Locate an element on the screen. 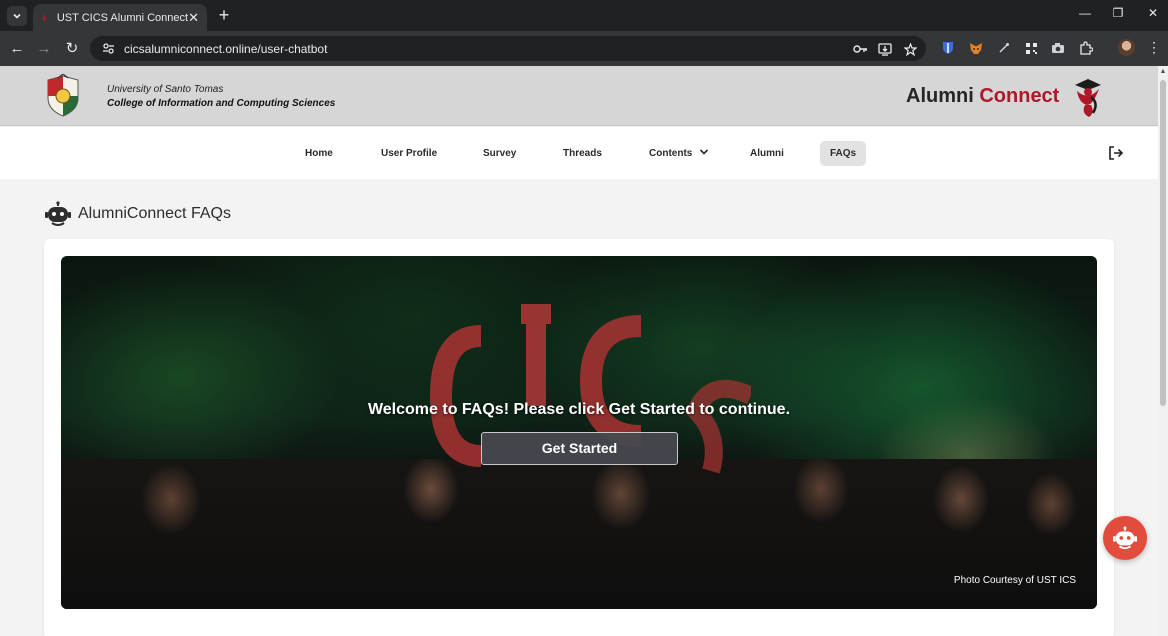  site-info-icon is located at coordinates (108, 49).